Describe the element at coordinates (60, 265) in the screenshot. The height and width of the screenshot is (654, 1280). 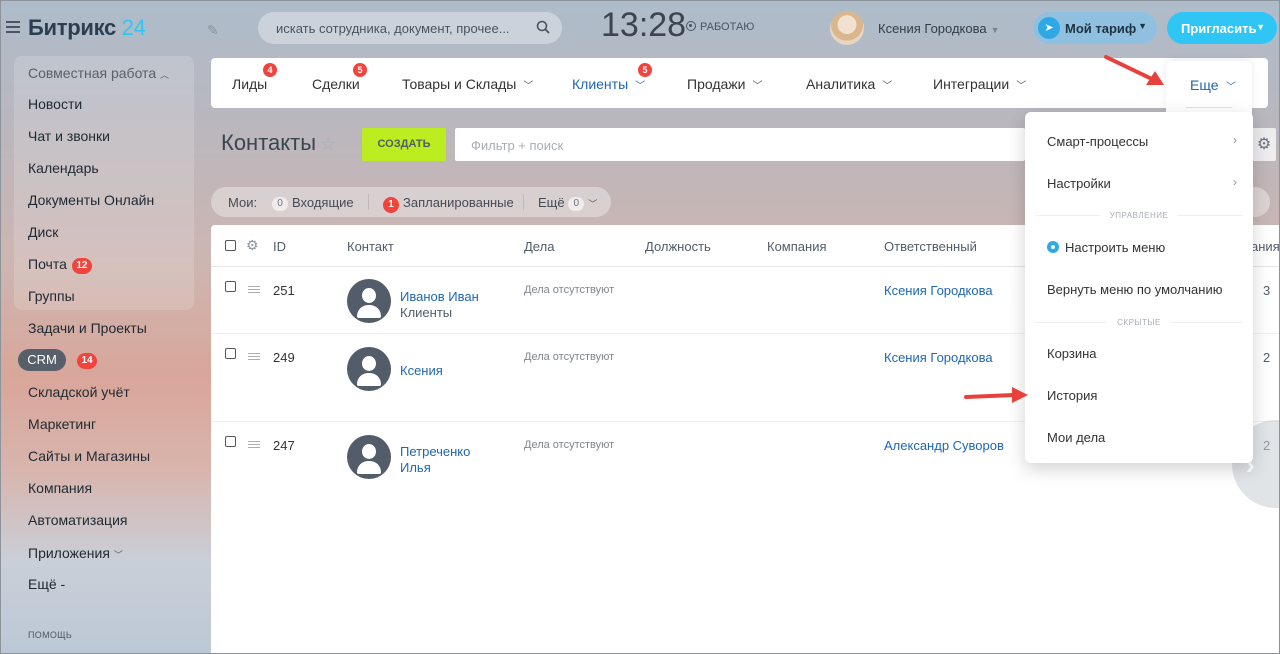
I see `sidebar-item-mail: Почта 12` at that location.